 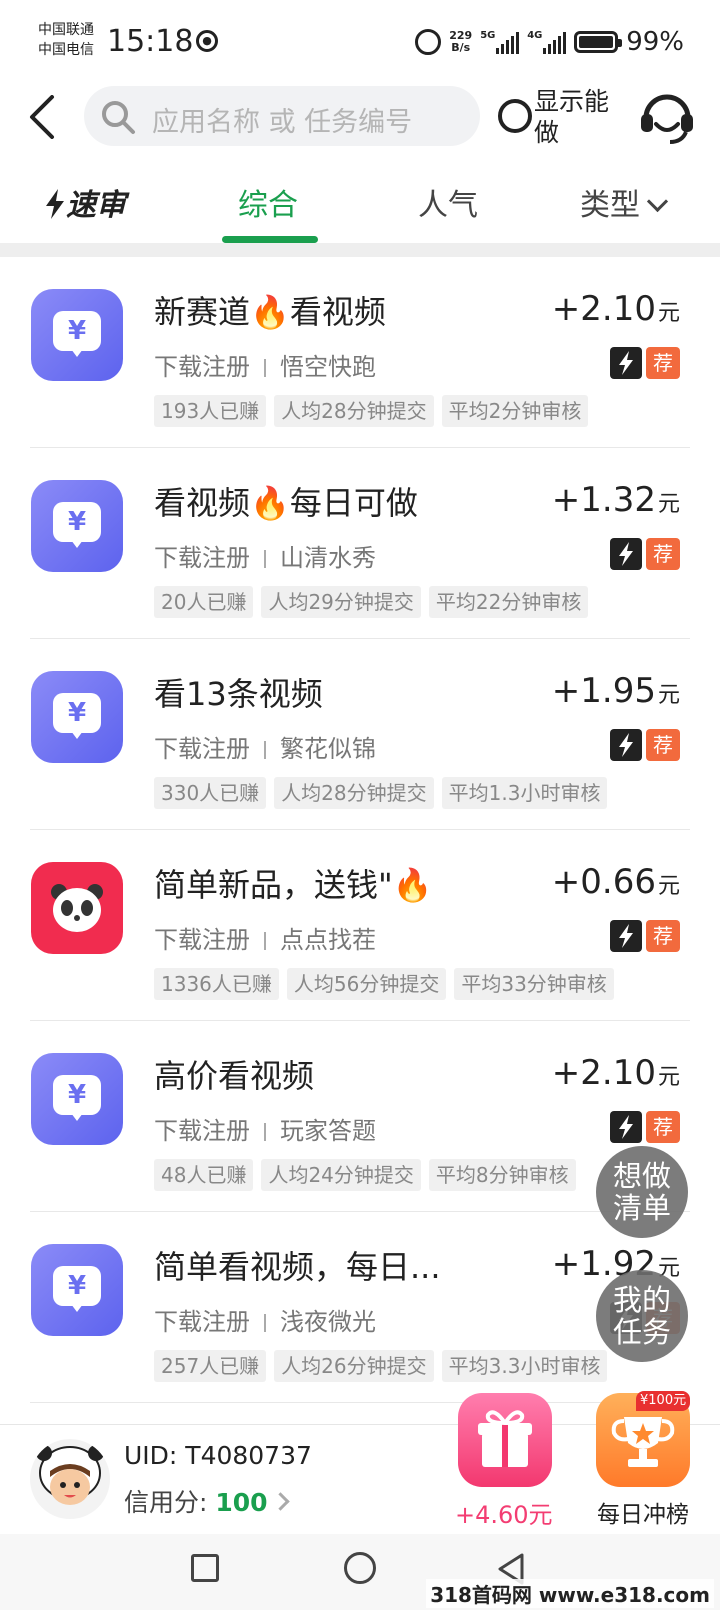 I want to click on tab-comprehensive: 综合, so click(x=268, y=202).